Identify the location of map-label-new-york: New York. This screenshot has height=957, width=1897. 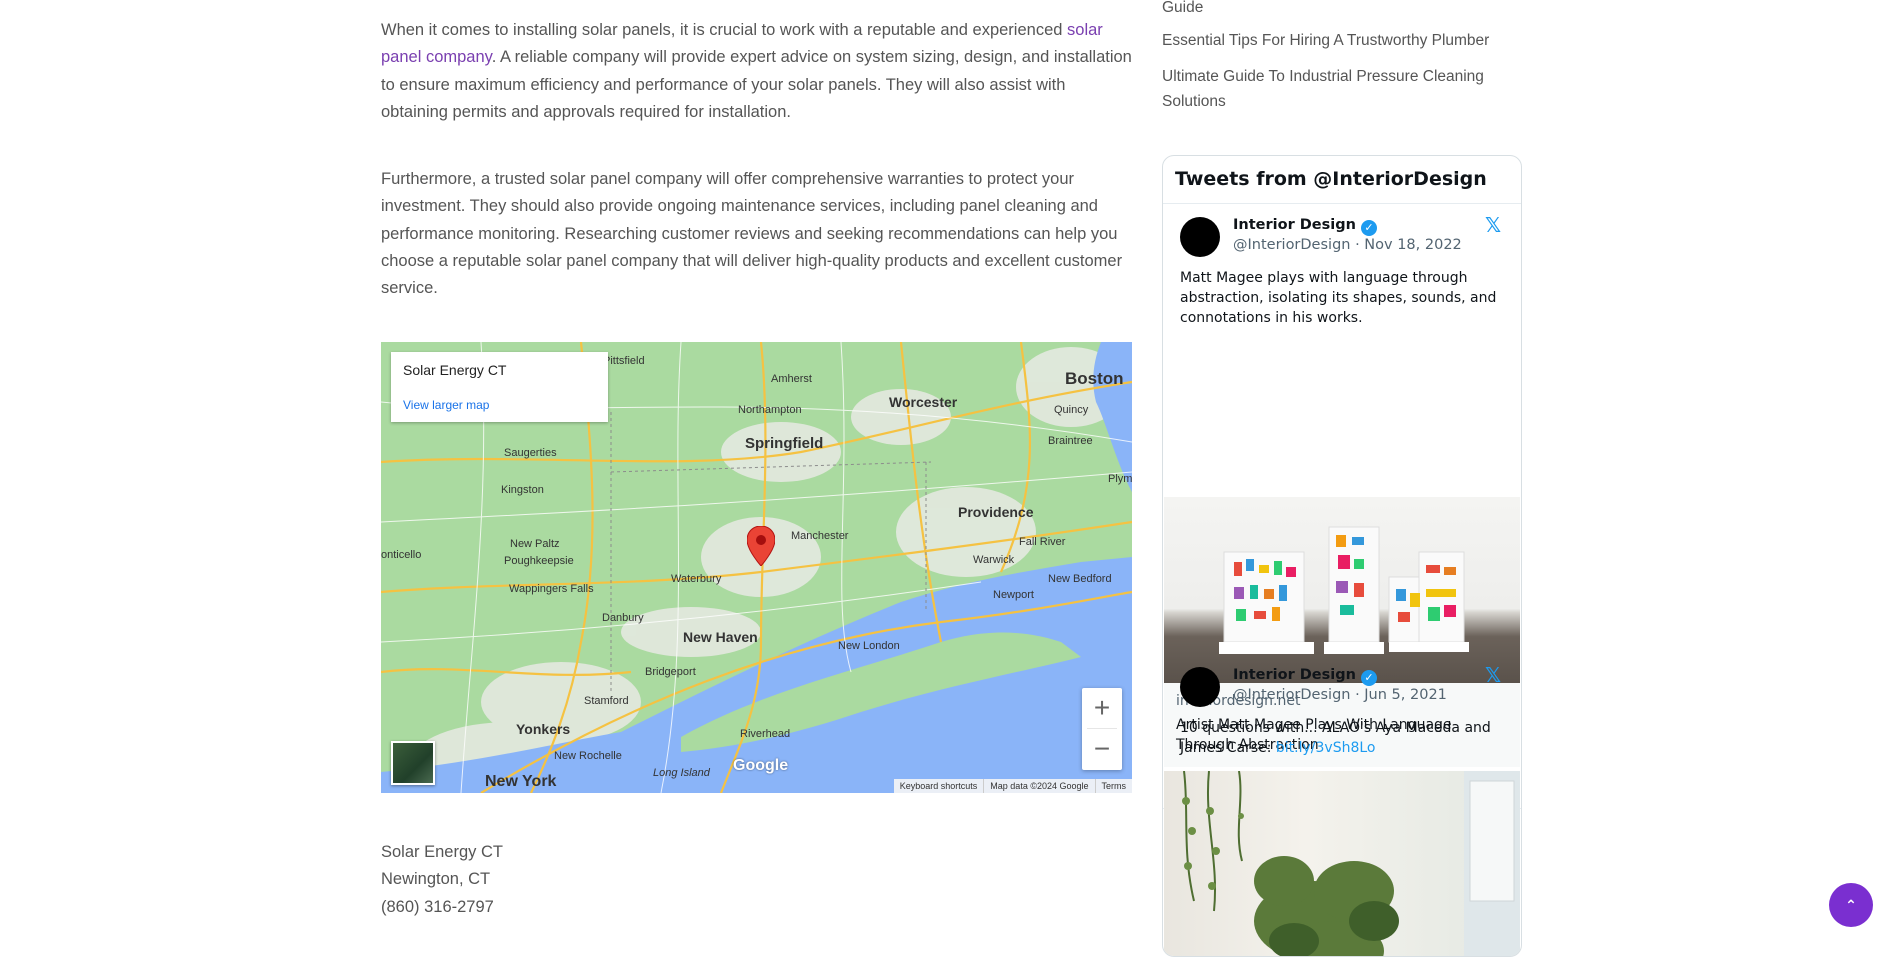
(521, 781).